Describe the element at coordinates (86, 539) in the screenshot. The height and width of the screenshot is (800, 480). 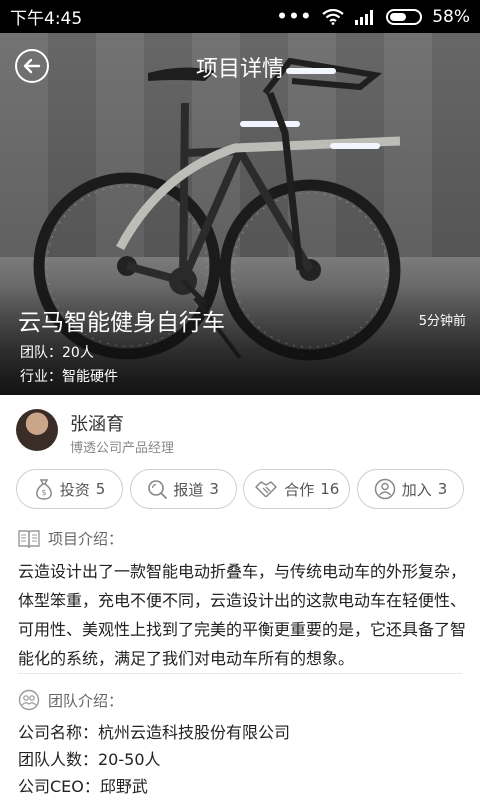
I see `intro-heading-label: 项目介绍：` at that location.